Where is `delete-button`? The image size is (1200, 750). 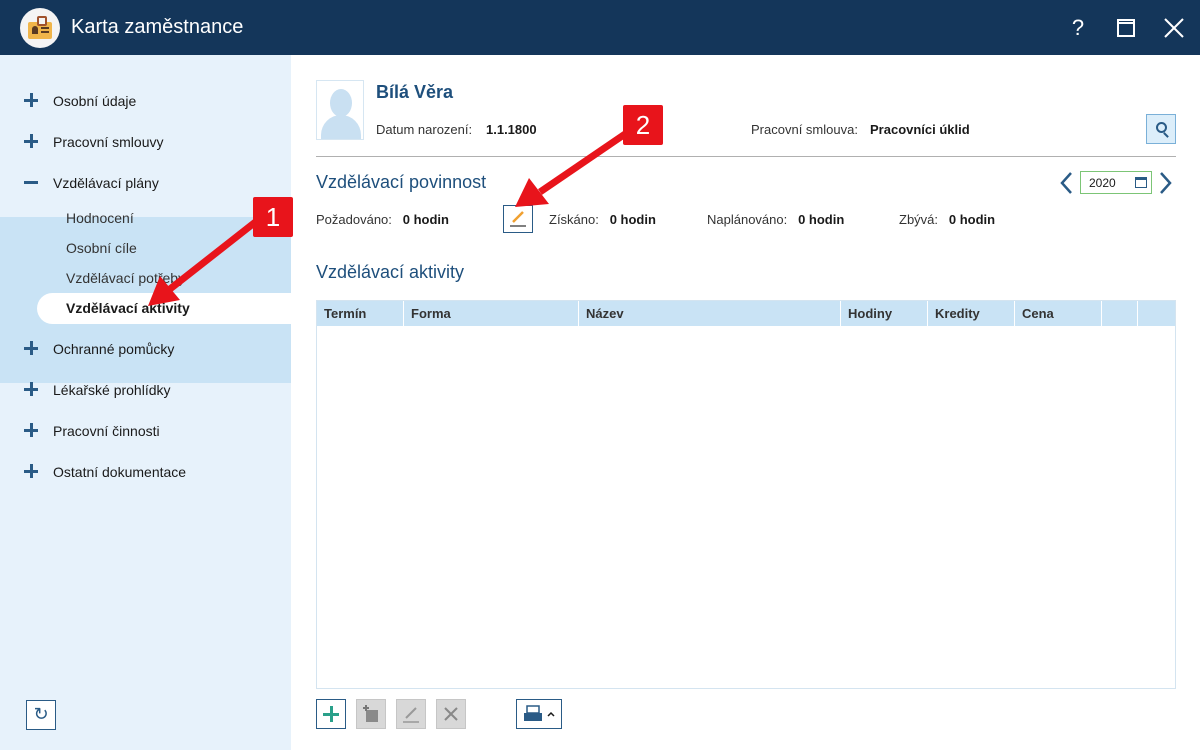
delete-button is located at coordinates (451, 714).